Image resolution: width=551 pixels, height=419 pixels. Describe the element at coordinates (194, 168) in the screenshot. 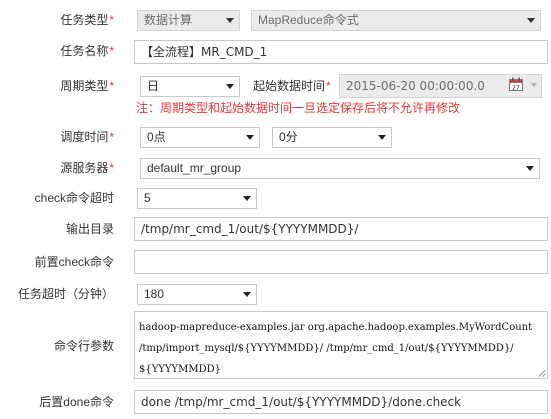

I see `source-server-value: default_mr_group` at that location.